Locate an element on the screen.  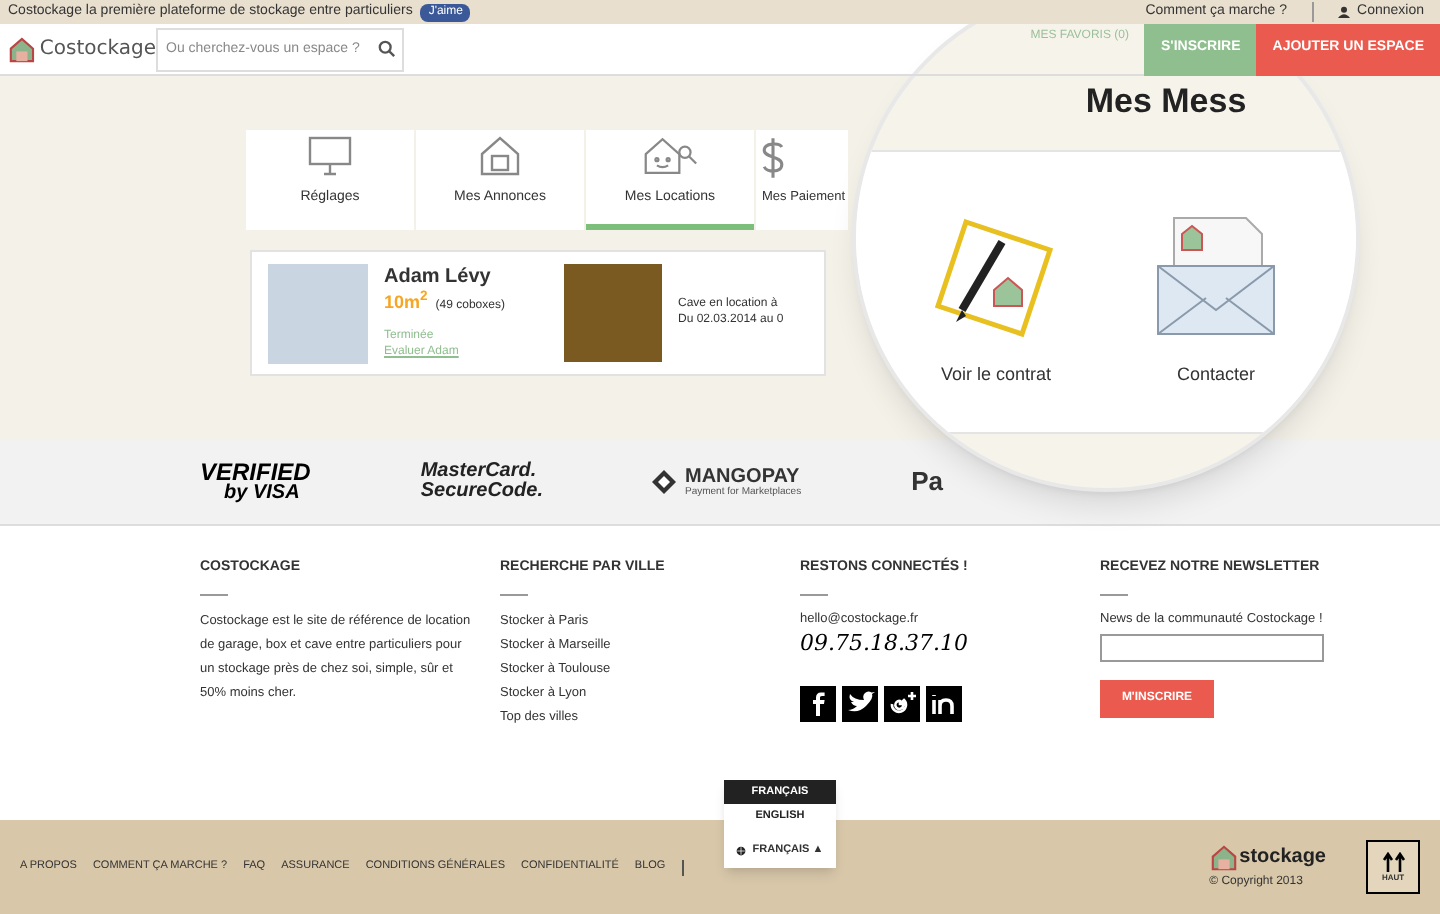
renter-name: Adam Lévy is located at coordinates (438, 278).